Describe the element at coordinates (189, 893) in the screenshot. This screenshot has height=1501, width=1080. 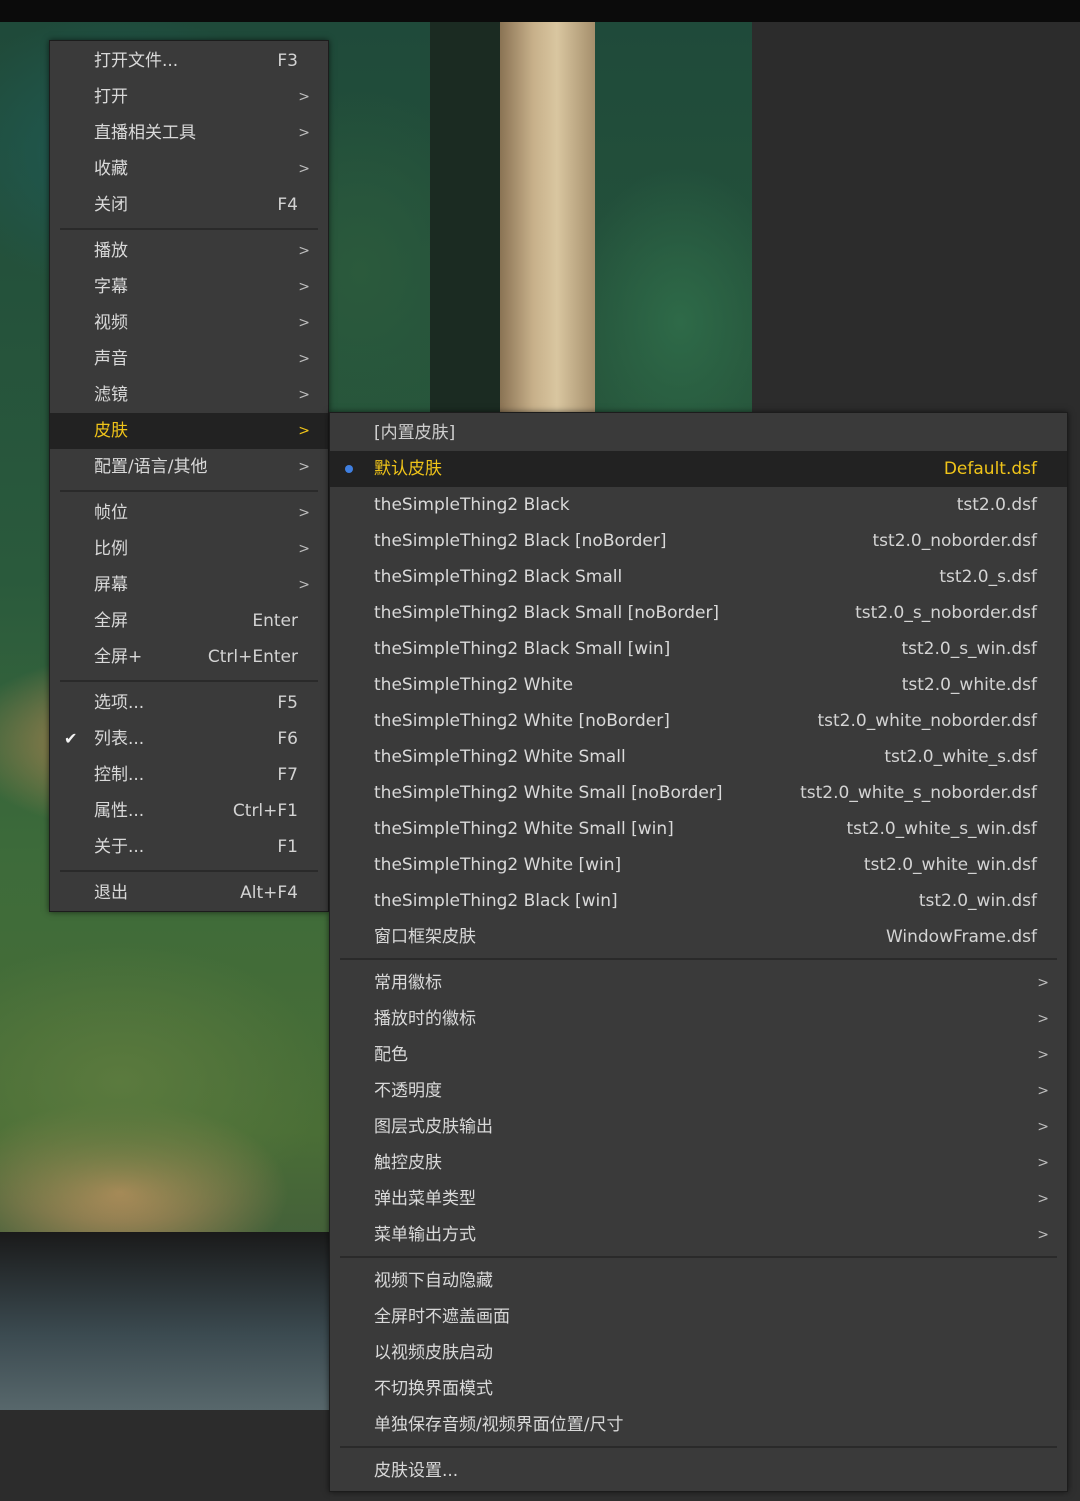
I see `menu-item-exit: 退出 Alt+F4` at that location.